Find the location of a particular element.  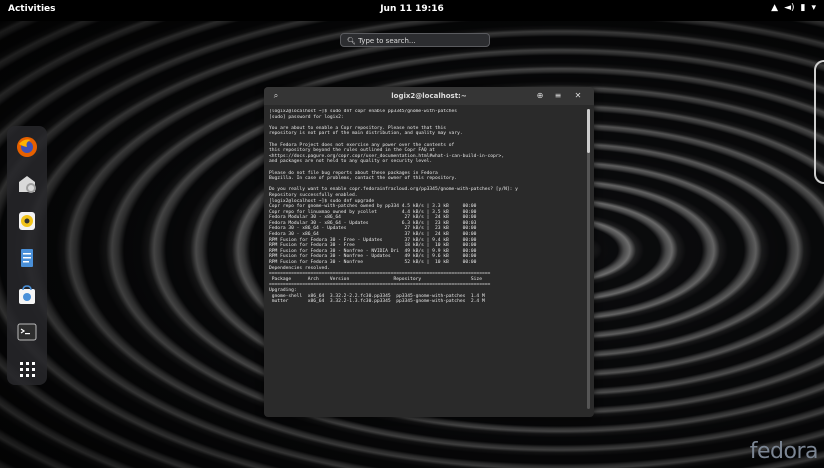

firefox-icon is located at coordinates (27, 147).